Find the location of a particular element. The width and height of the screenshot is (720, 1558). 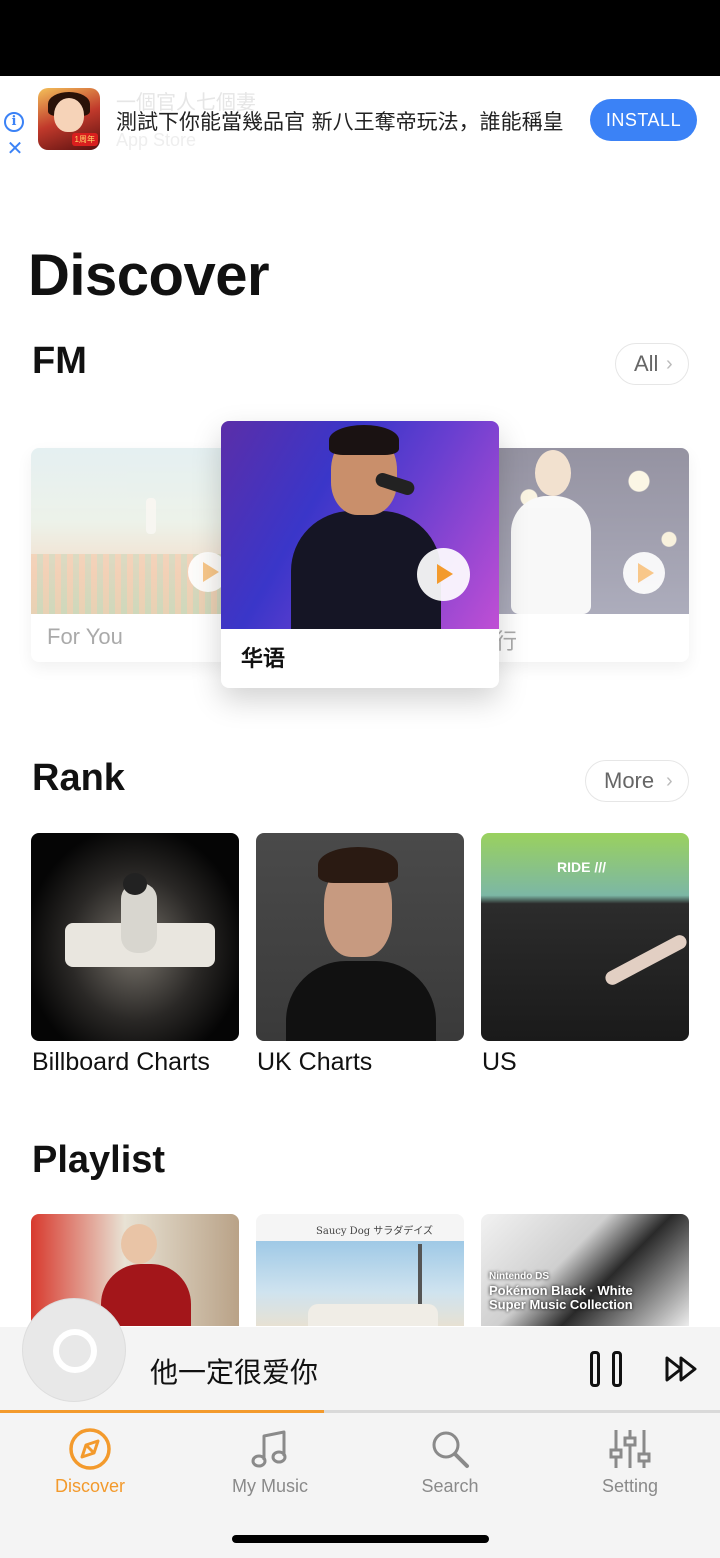

ad-install-button: INSTALL is located at coordinates (643, 120).